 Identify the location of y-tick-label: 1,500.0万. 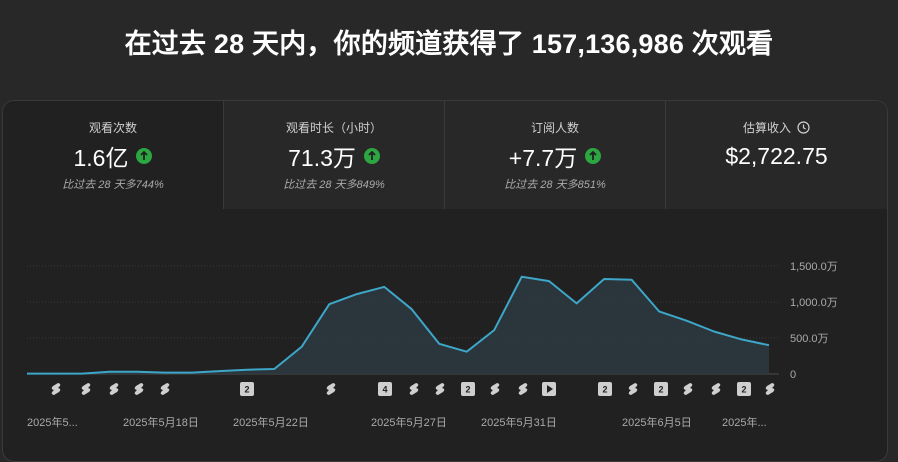
(814, 267).